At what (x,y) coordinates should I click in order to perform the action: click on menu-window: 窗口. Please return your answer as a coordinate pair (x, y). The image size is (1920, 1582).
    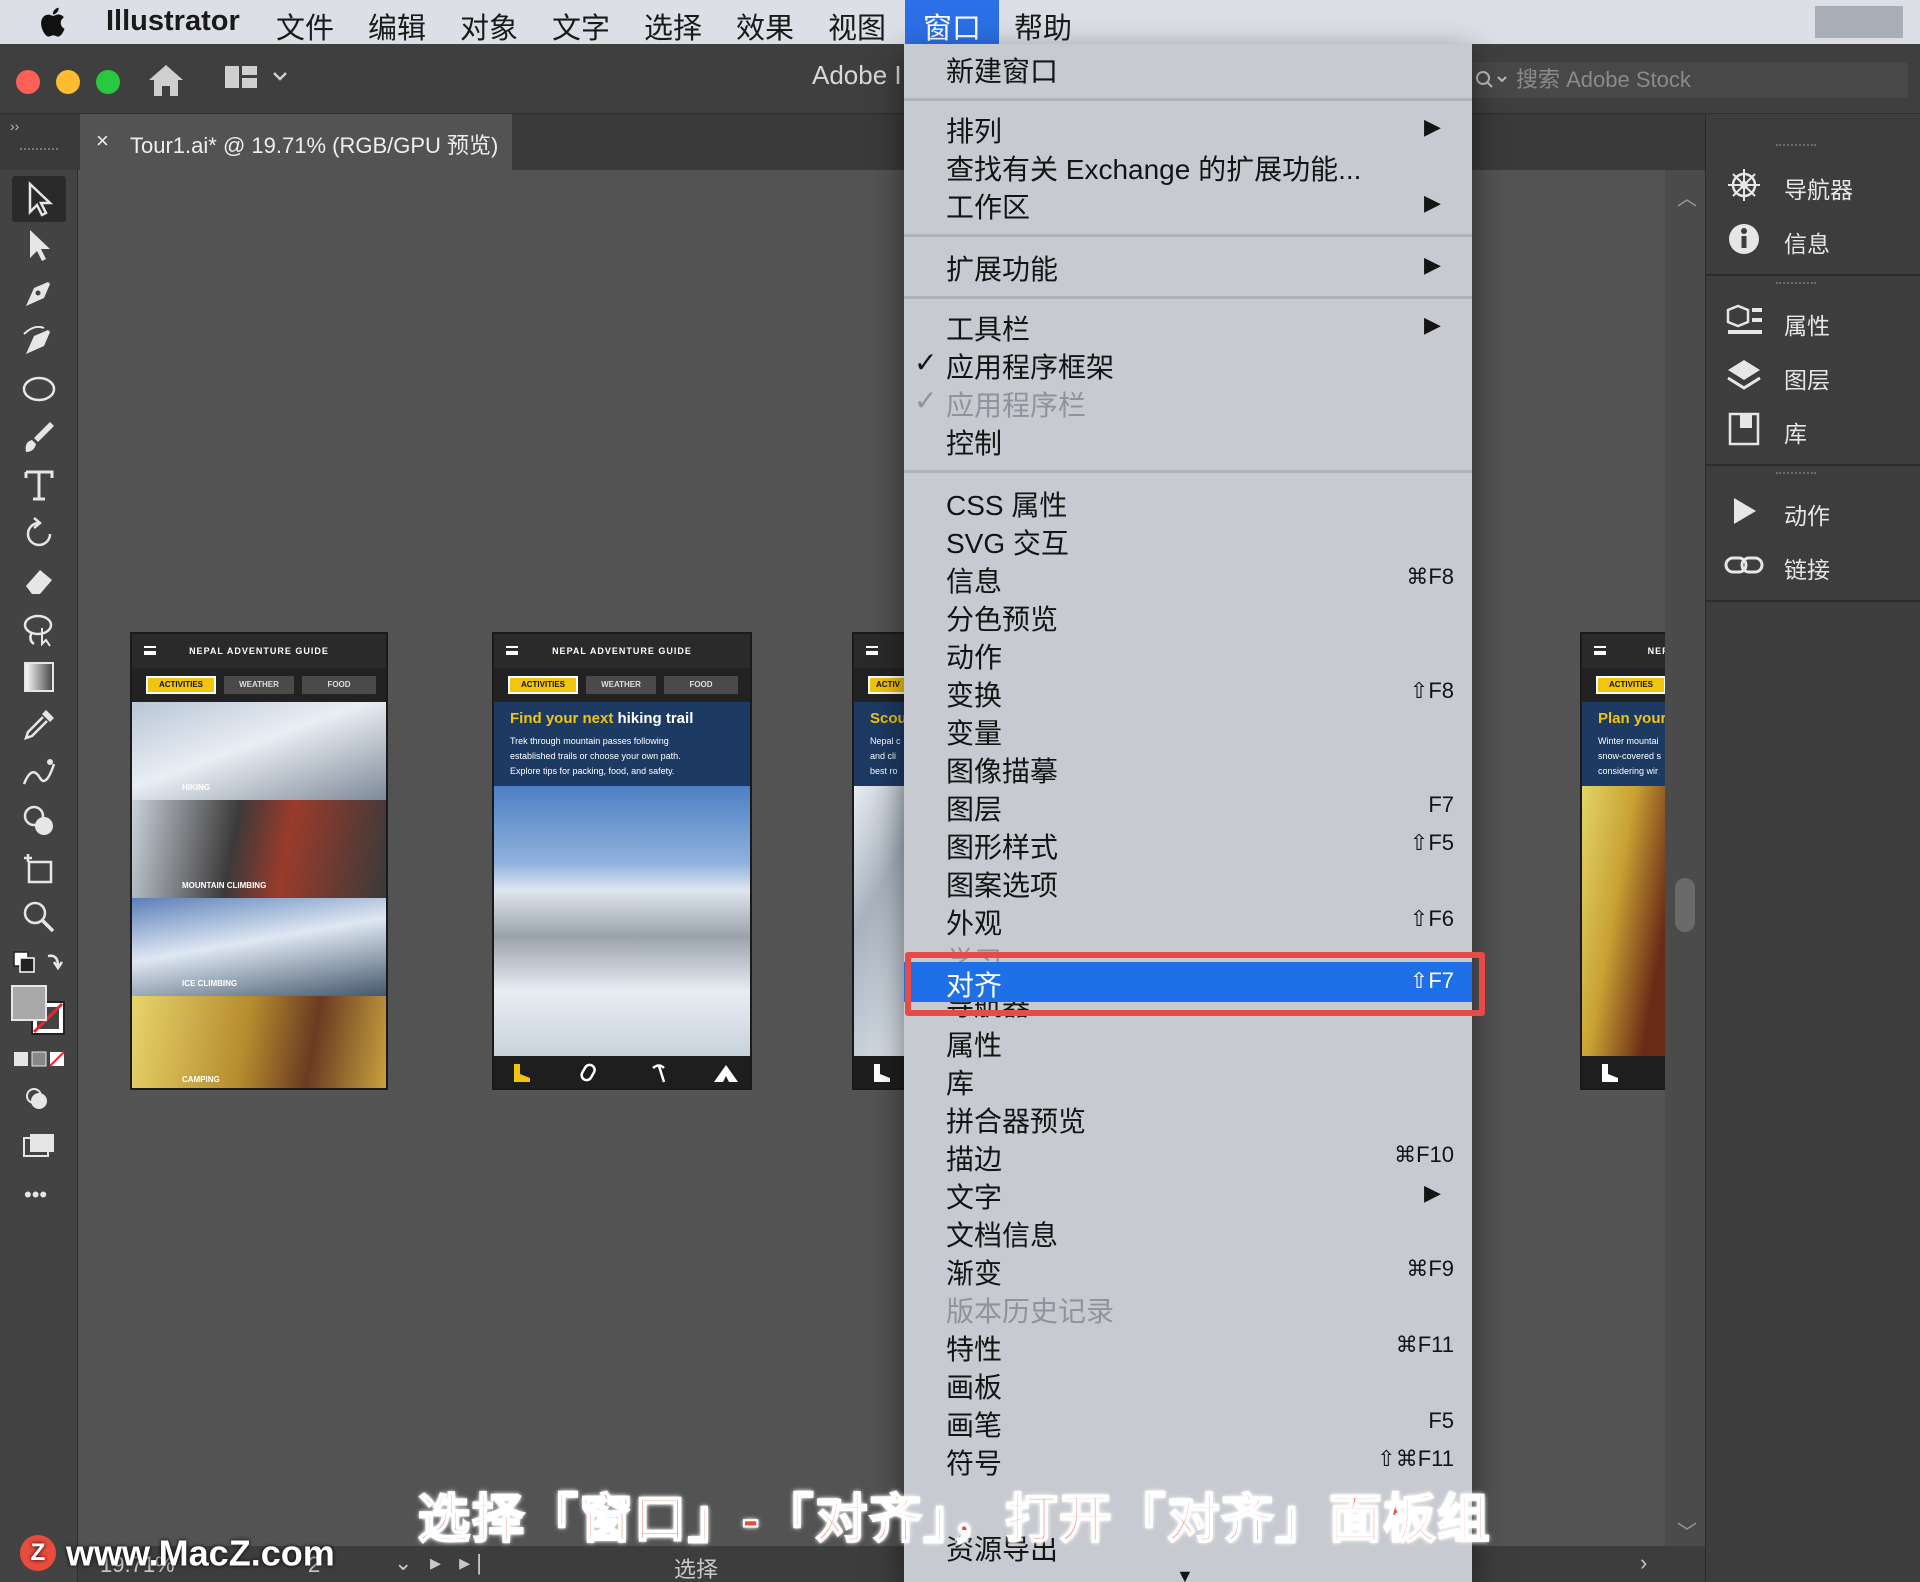
    Looking at the image, I should click on (952, 22).